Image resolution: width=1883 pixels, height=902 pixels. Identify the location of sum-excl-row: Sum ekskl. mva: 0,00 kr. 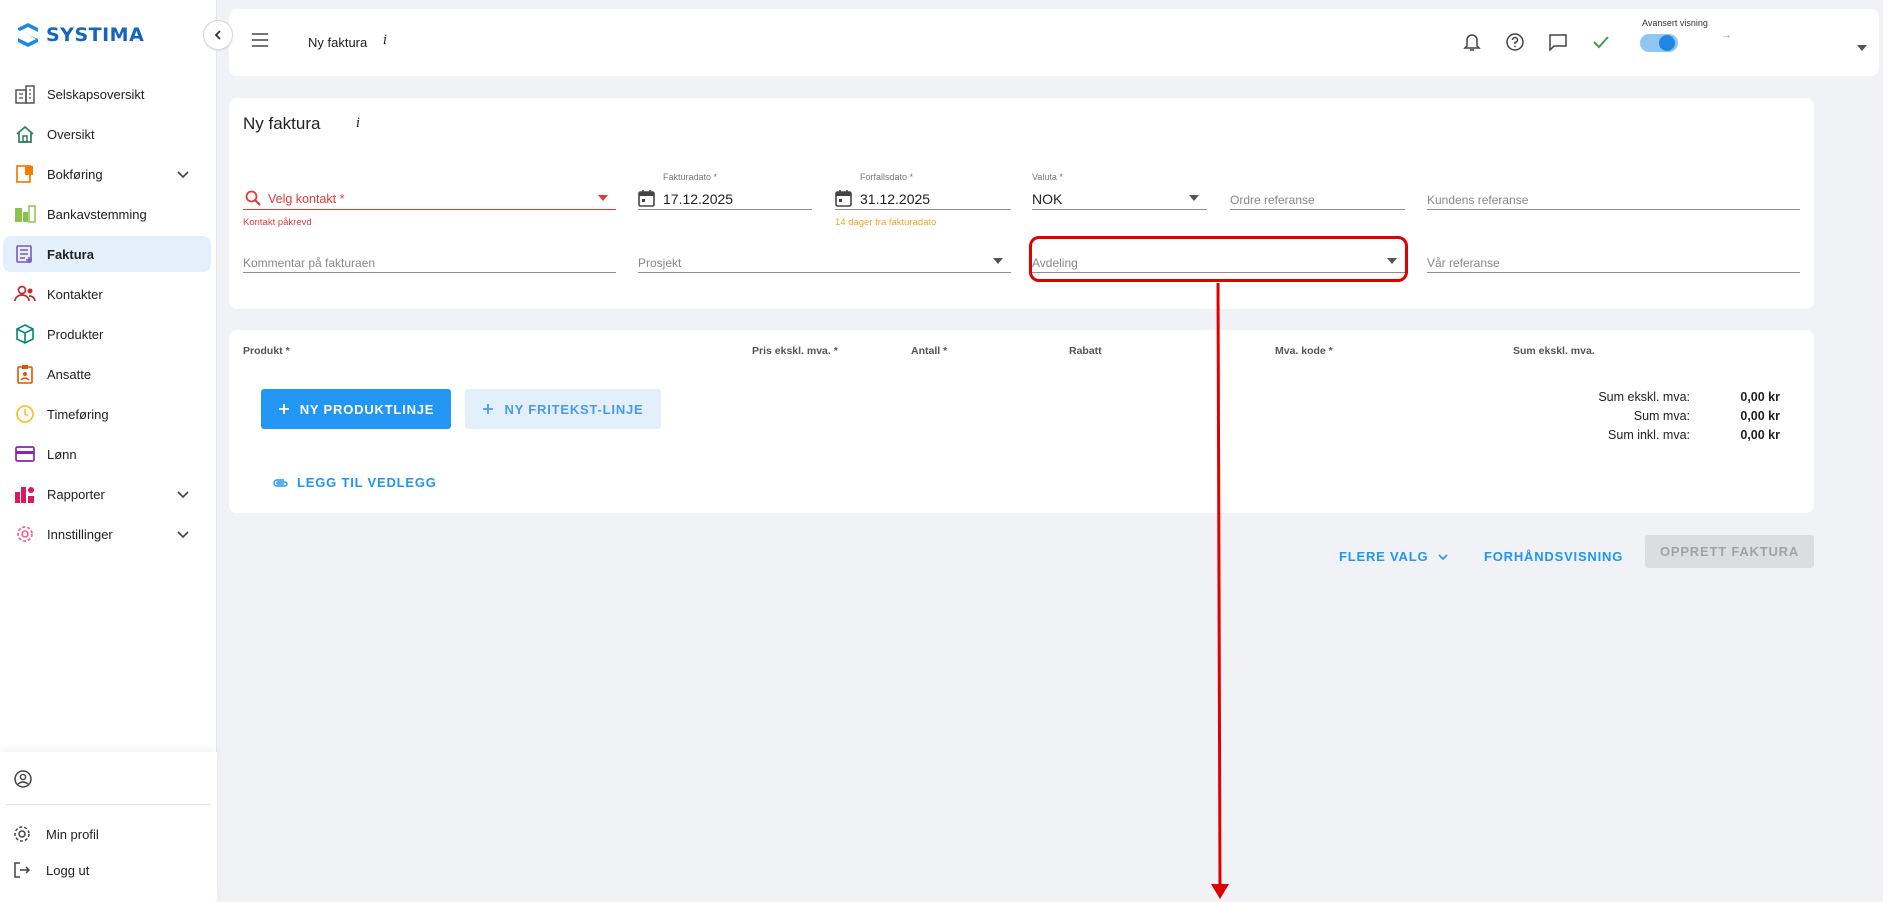
(1665, 399).